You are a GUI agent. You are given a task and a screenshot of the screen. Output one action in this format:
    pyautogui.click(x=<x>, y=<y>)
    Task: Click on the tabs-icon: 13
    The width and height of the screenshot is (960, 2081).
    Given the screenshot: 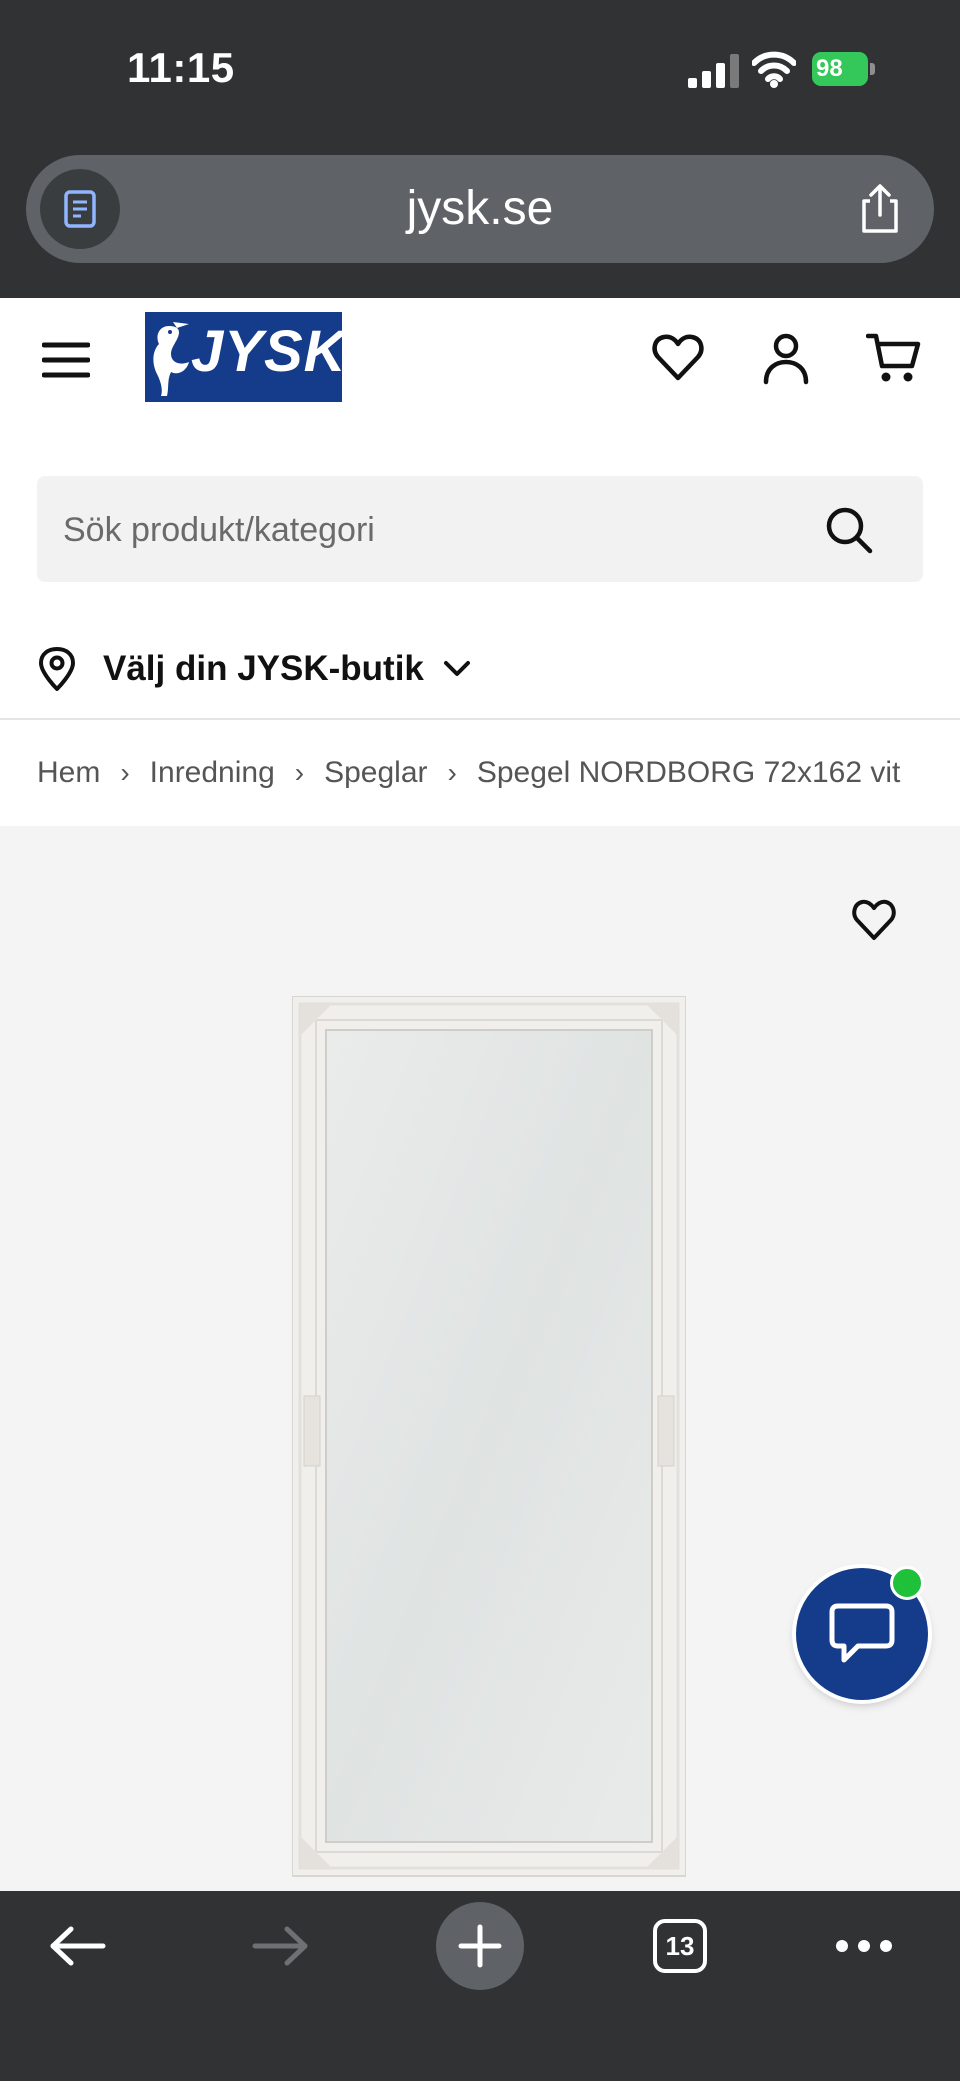 What is the action you would take?
    pyautogui.click(x=680, y=1946)
    